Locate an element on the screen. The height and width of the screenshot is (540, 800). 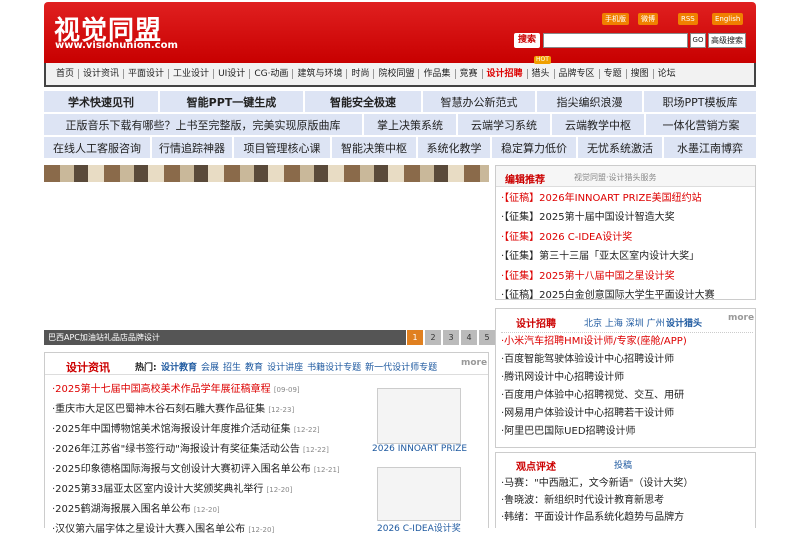
list-item: ·【征集】2025第十八届中国之星设计奖 is located at coordinates (627, 276).